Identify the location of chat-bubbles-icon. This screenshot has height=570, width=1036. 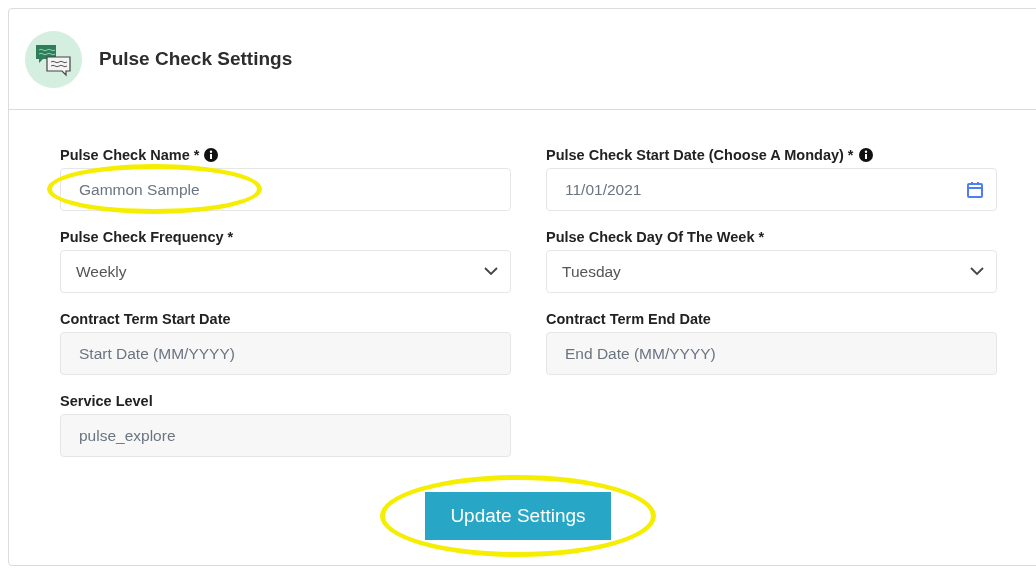
(53, 59).